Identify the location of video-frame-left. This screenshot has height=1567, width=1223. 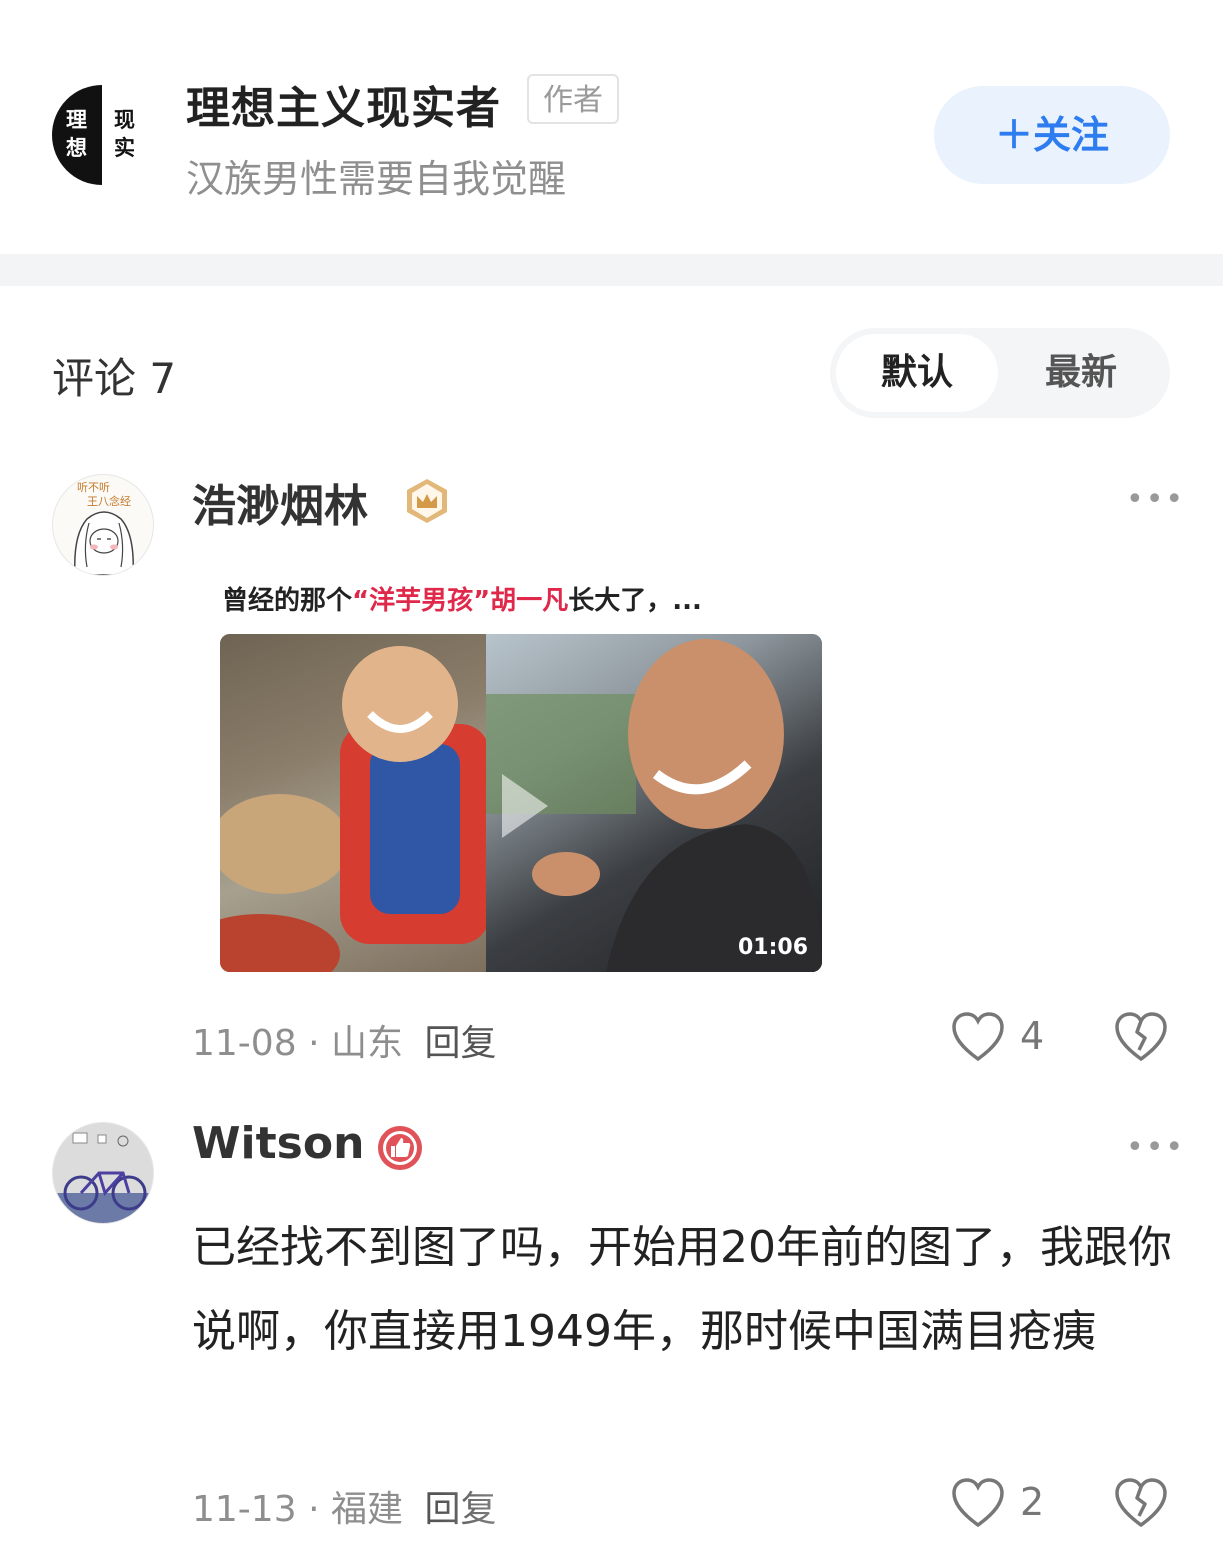
(355, 803).